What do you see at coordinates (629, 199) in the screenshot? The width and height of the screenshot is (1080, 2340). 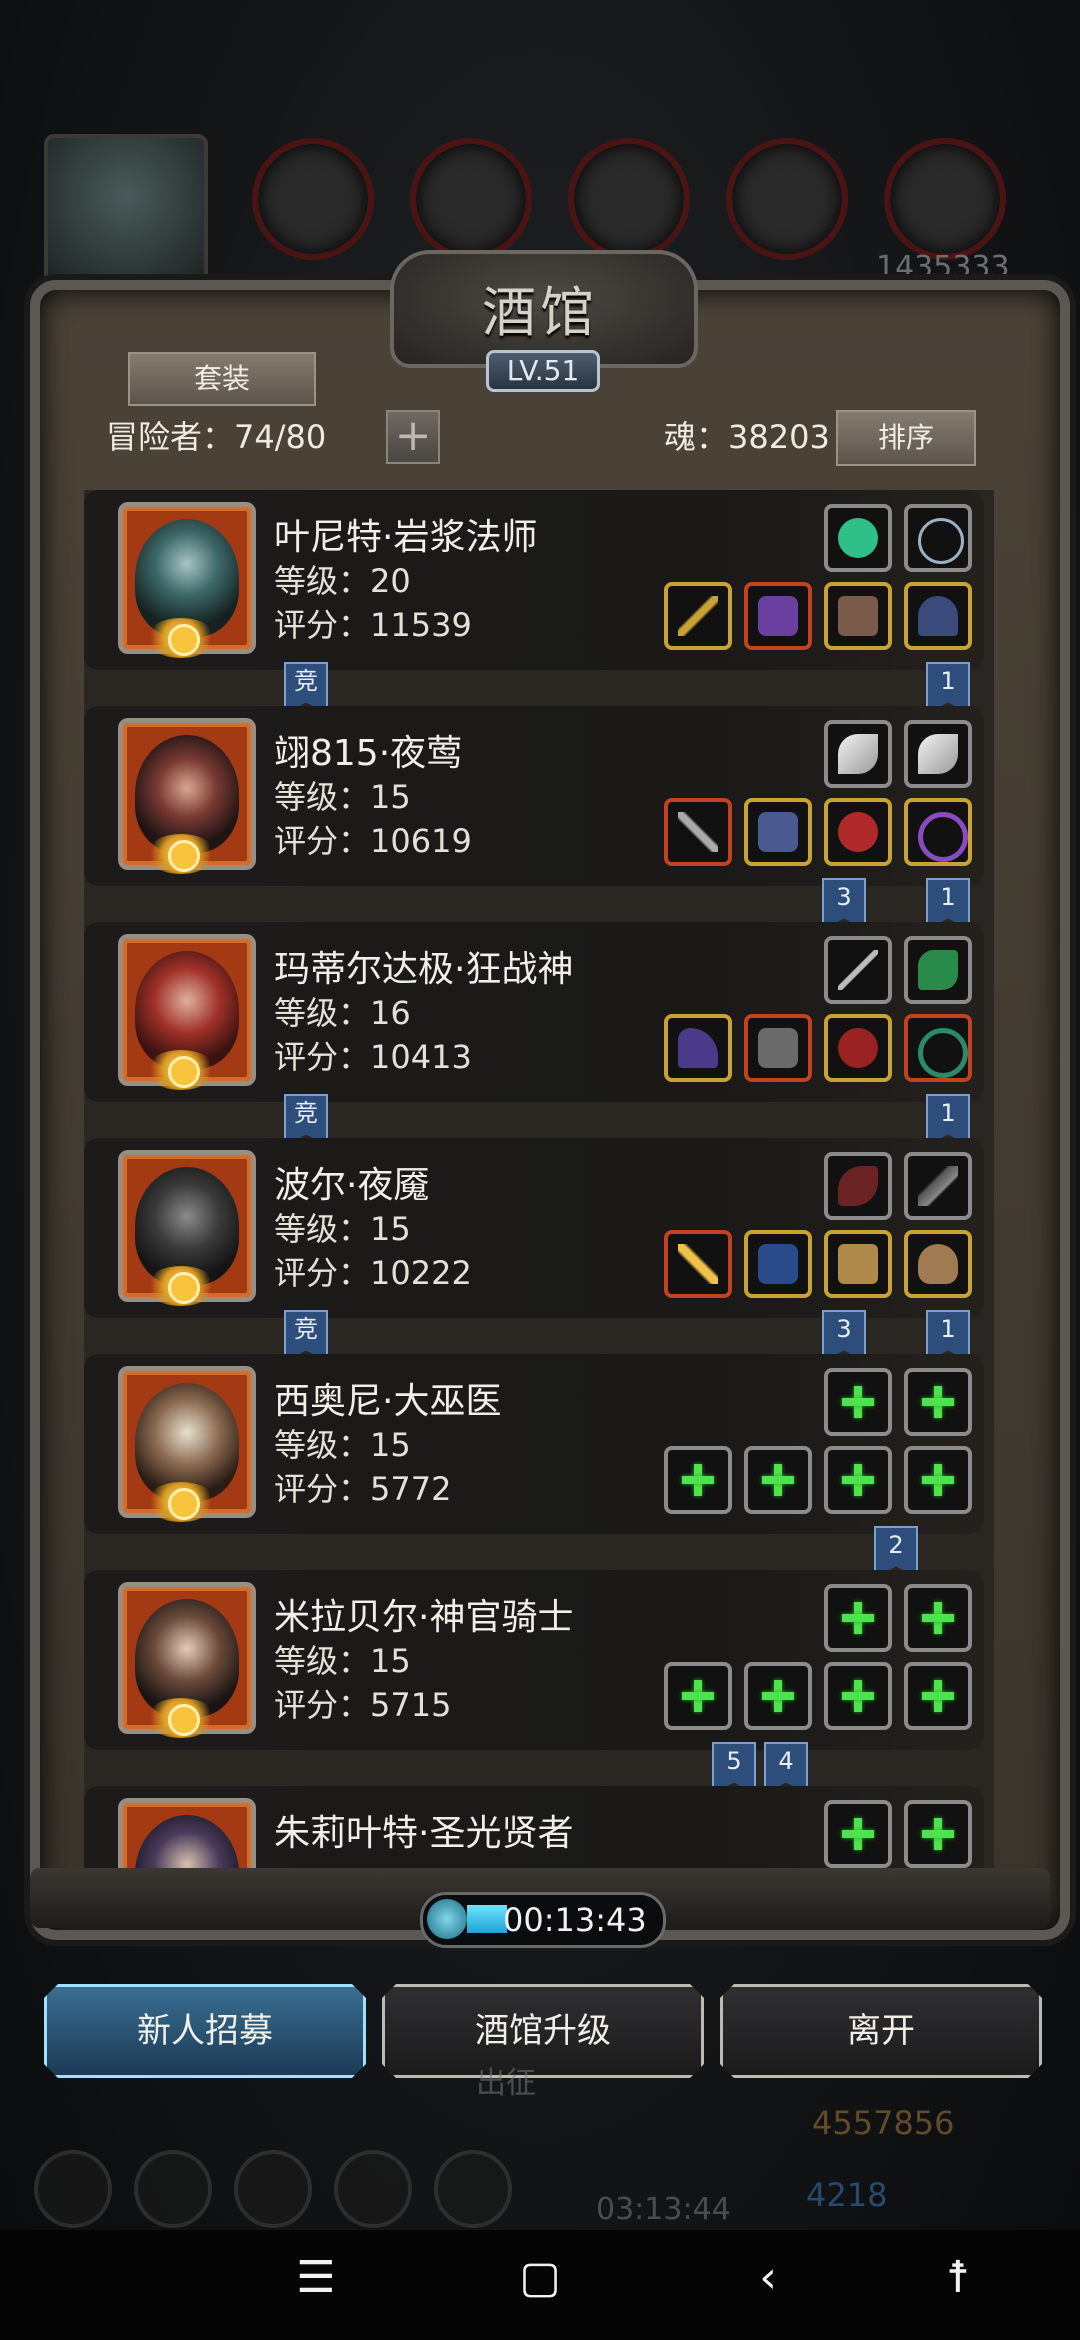 I see `stone-resource-icon` at bounding box center [629, 199].